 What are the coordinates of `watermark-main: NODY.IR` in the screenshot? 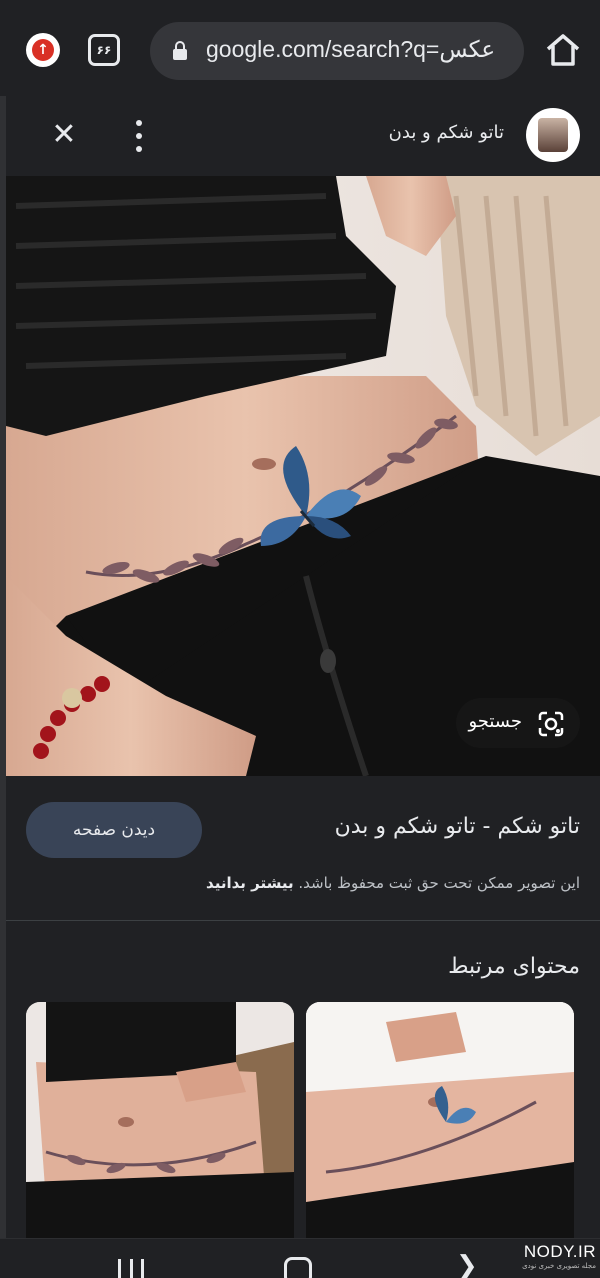 It's located at (559, 1251).